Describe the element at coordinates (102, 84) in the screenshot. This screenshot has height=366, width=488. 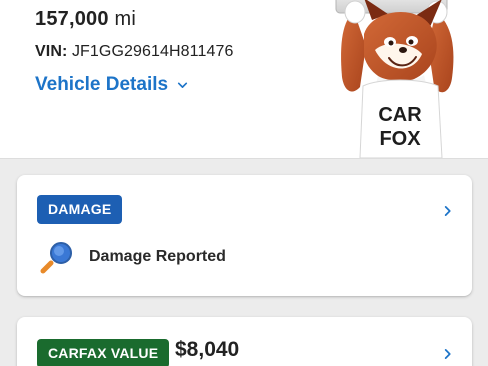
I see `vehicle-details-label: Vehicle Details` at that location.